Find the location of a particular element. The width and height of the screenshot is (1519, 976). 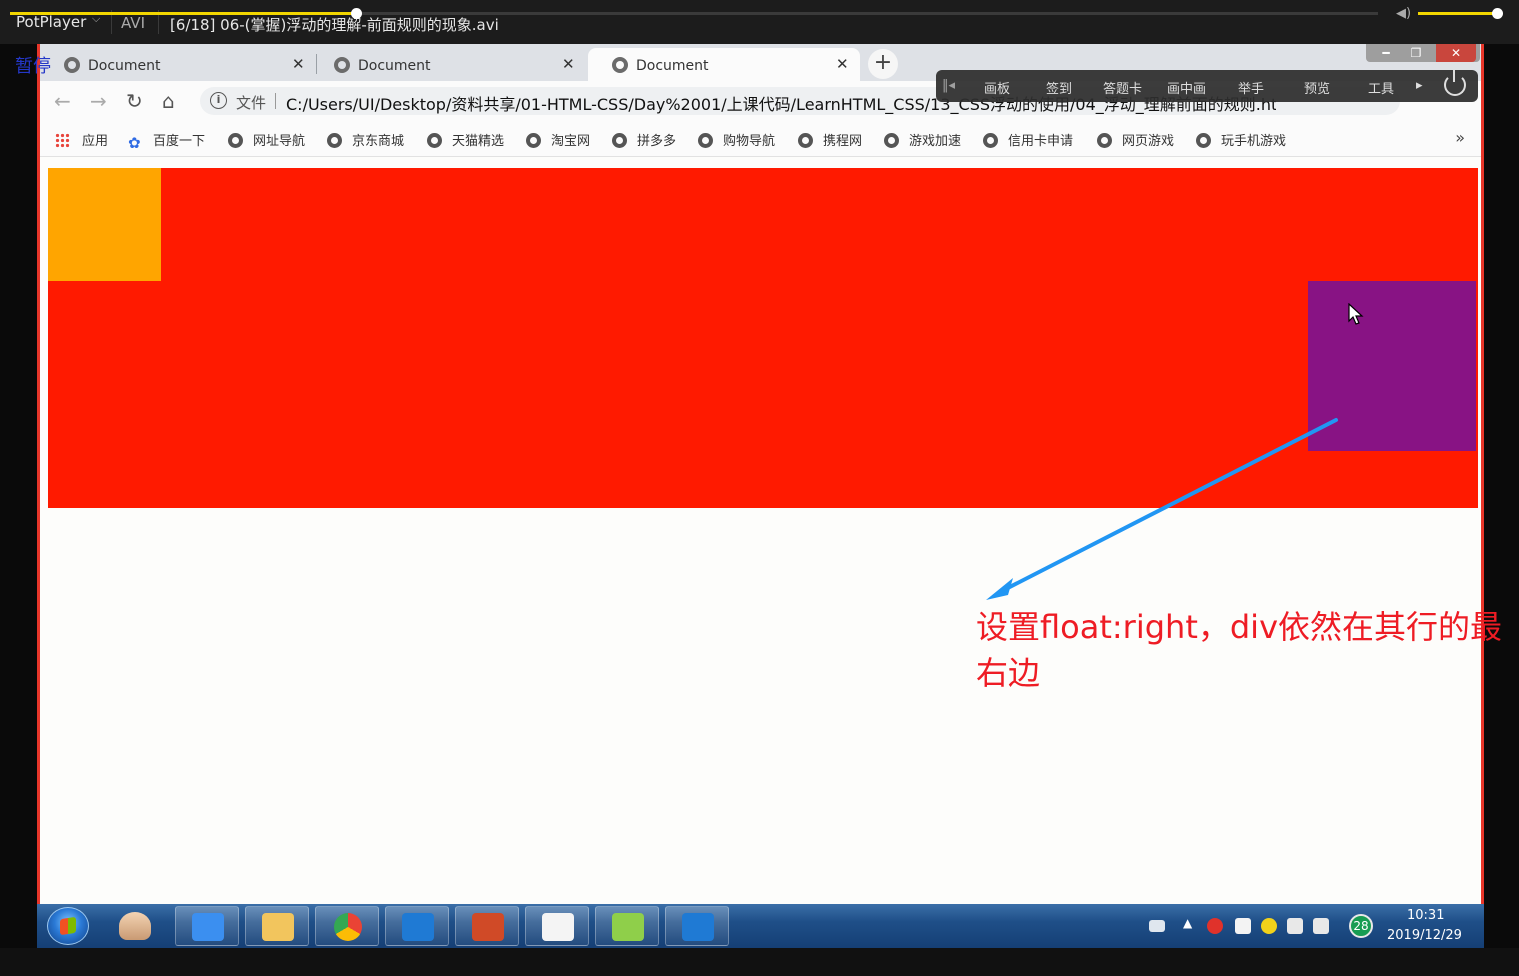

system-tray: ▲ 28 10:31 2019/12/29 is located at coordinates (1307, 926).